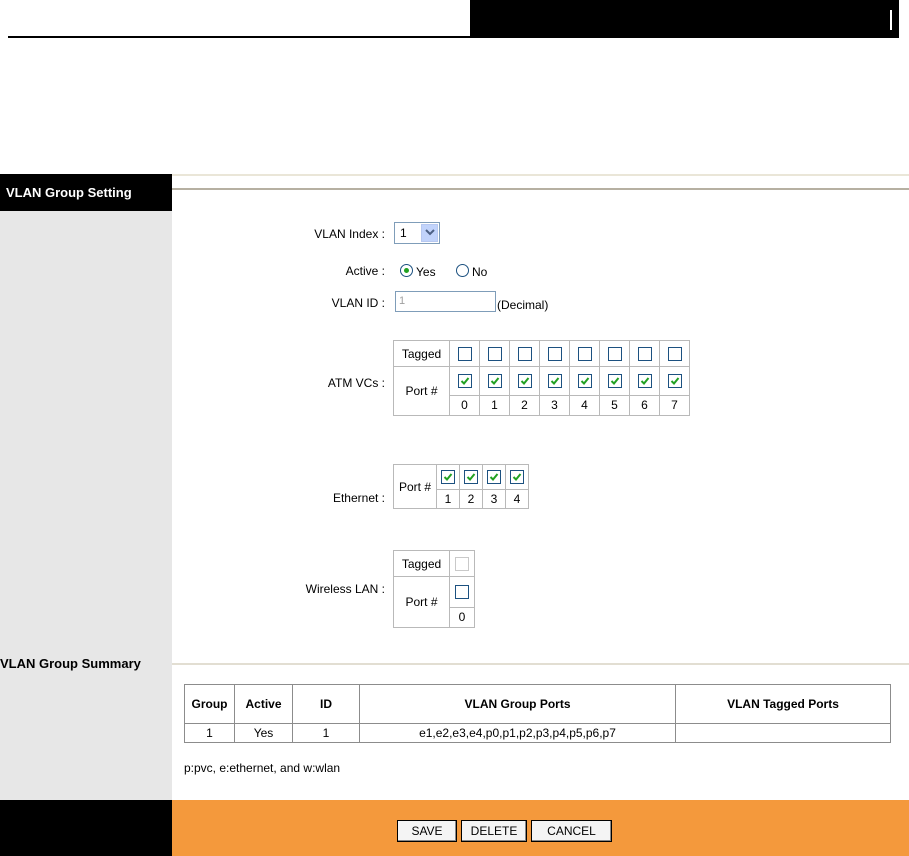 Image resolution: width=909 pixels, height=856 pixels. What do you see at coordinates (524, 405) in the screenshot?
I see `atm-port-number: 2` at bounding box center [524, 405].